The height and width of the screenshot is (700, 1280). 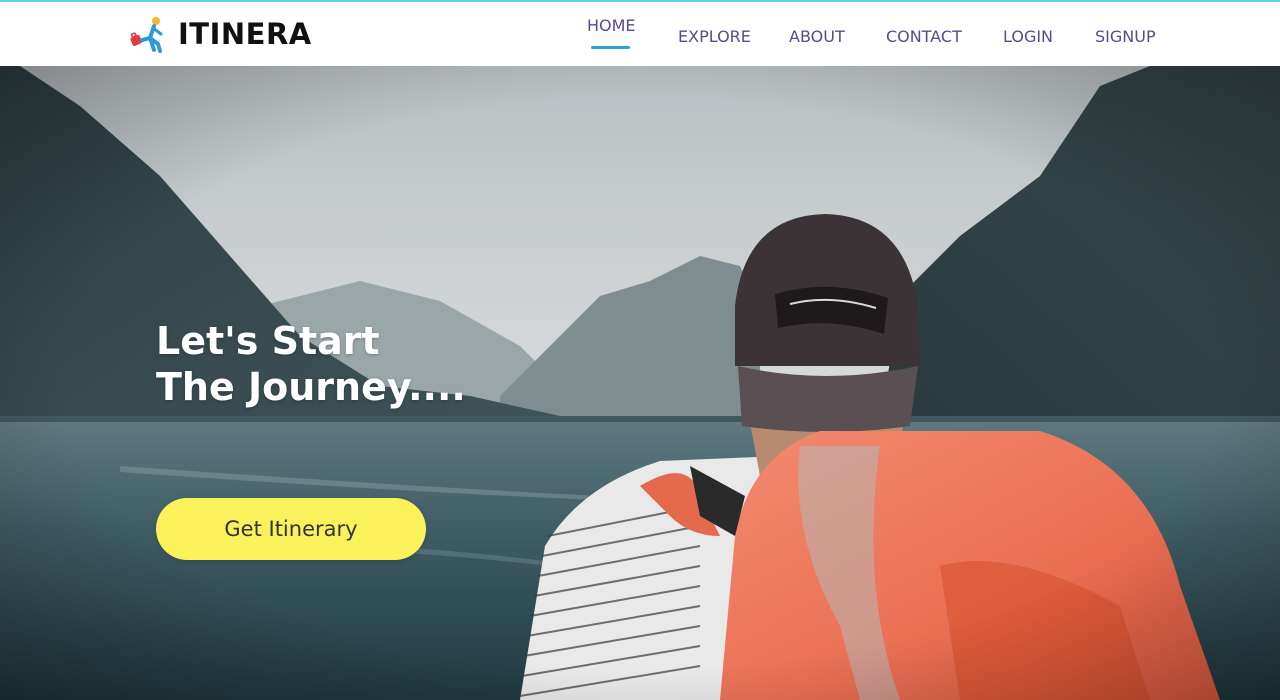 What do you see at coordinates (268, 341) in the screenshot?
I see `headline-line-1: Let's Start` at bounding box center [268, 341].